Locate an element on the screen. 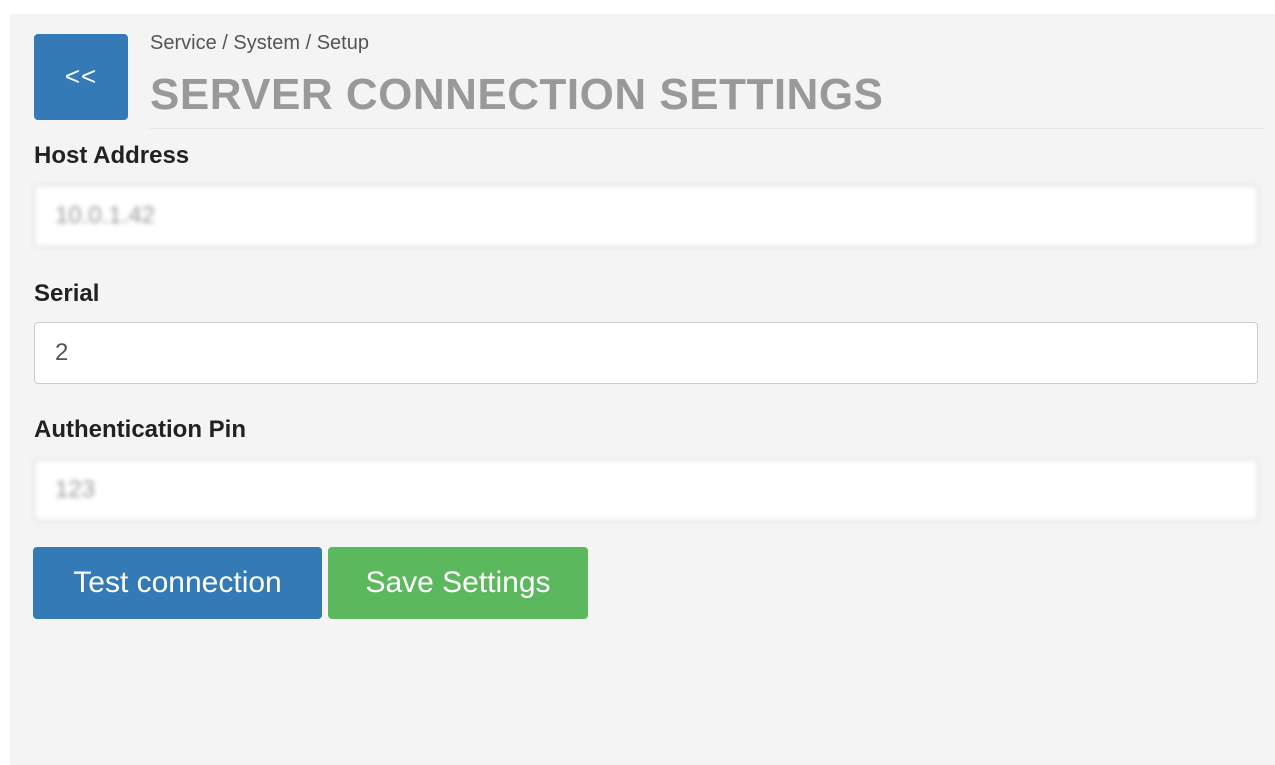 Image resolution: width=1275 pixels, height=765 pixels. back-button: << is located at coordinates (81, 77).